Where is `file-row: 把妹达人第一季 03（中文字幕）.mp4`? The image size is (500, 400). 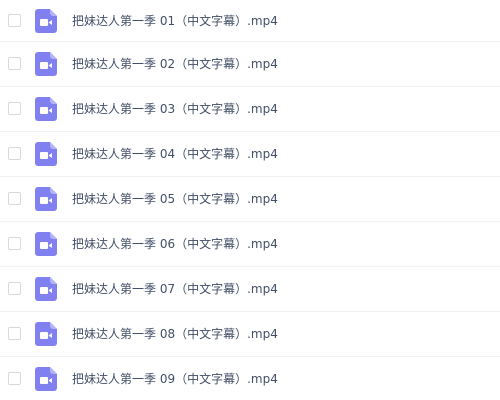 file-row: 把妹达人第一季 03（中文字幕）.mp4 is located at coordinates (250, 109).